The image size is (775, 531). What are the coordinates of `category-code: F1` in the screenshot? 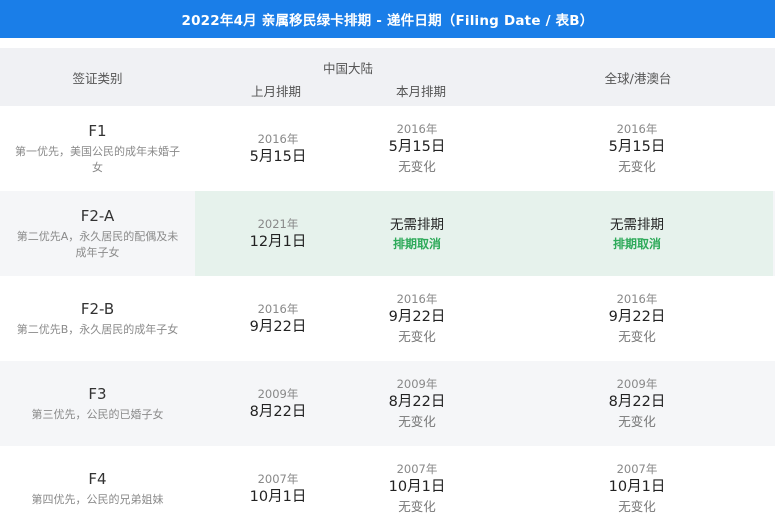 It's located at (97, 130).